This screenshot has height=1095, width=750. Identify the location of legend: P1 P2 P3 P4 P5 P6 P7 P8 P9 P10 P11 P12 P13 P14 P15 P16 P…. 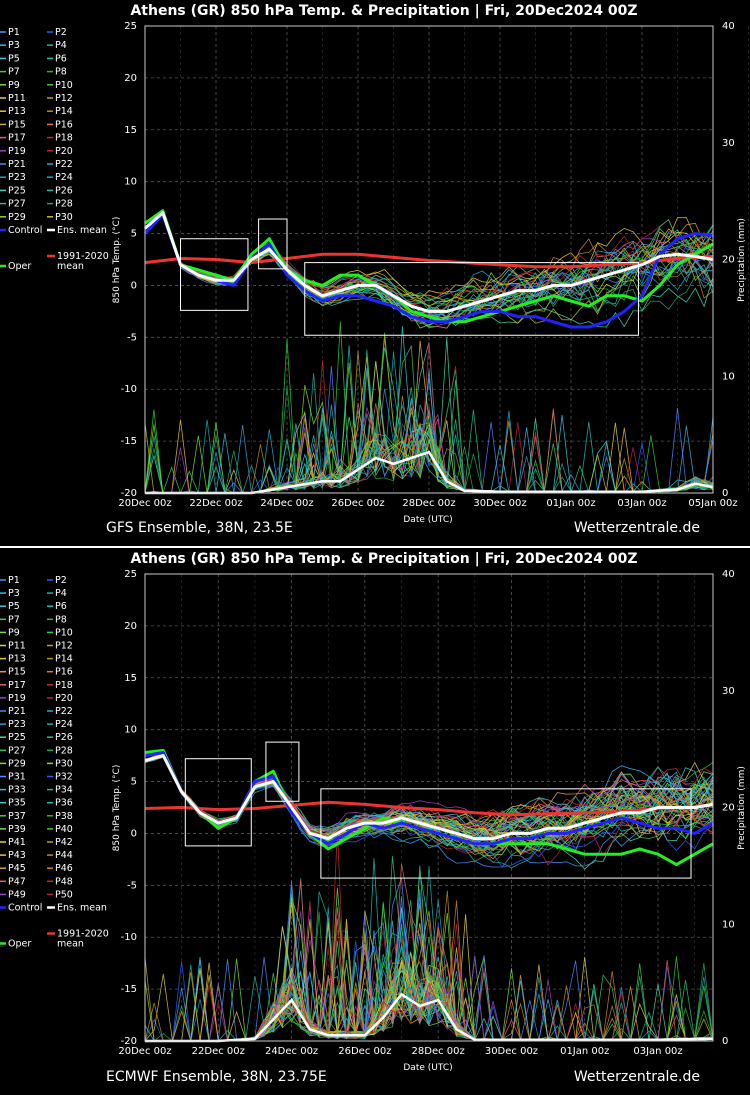
(54, 762).